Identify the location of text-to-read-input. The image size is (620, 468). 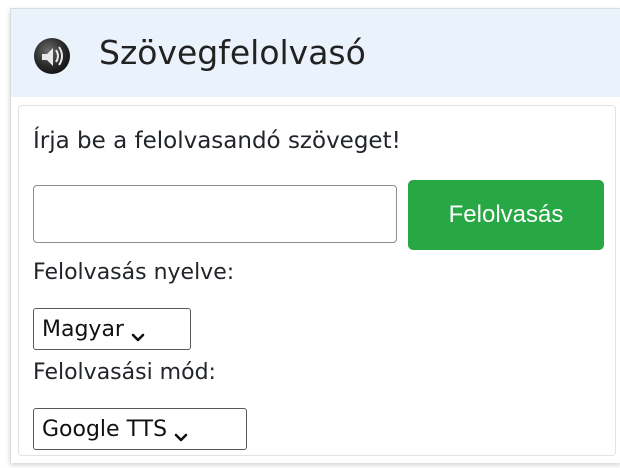
(215, 214).